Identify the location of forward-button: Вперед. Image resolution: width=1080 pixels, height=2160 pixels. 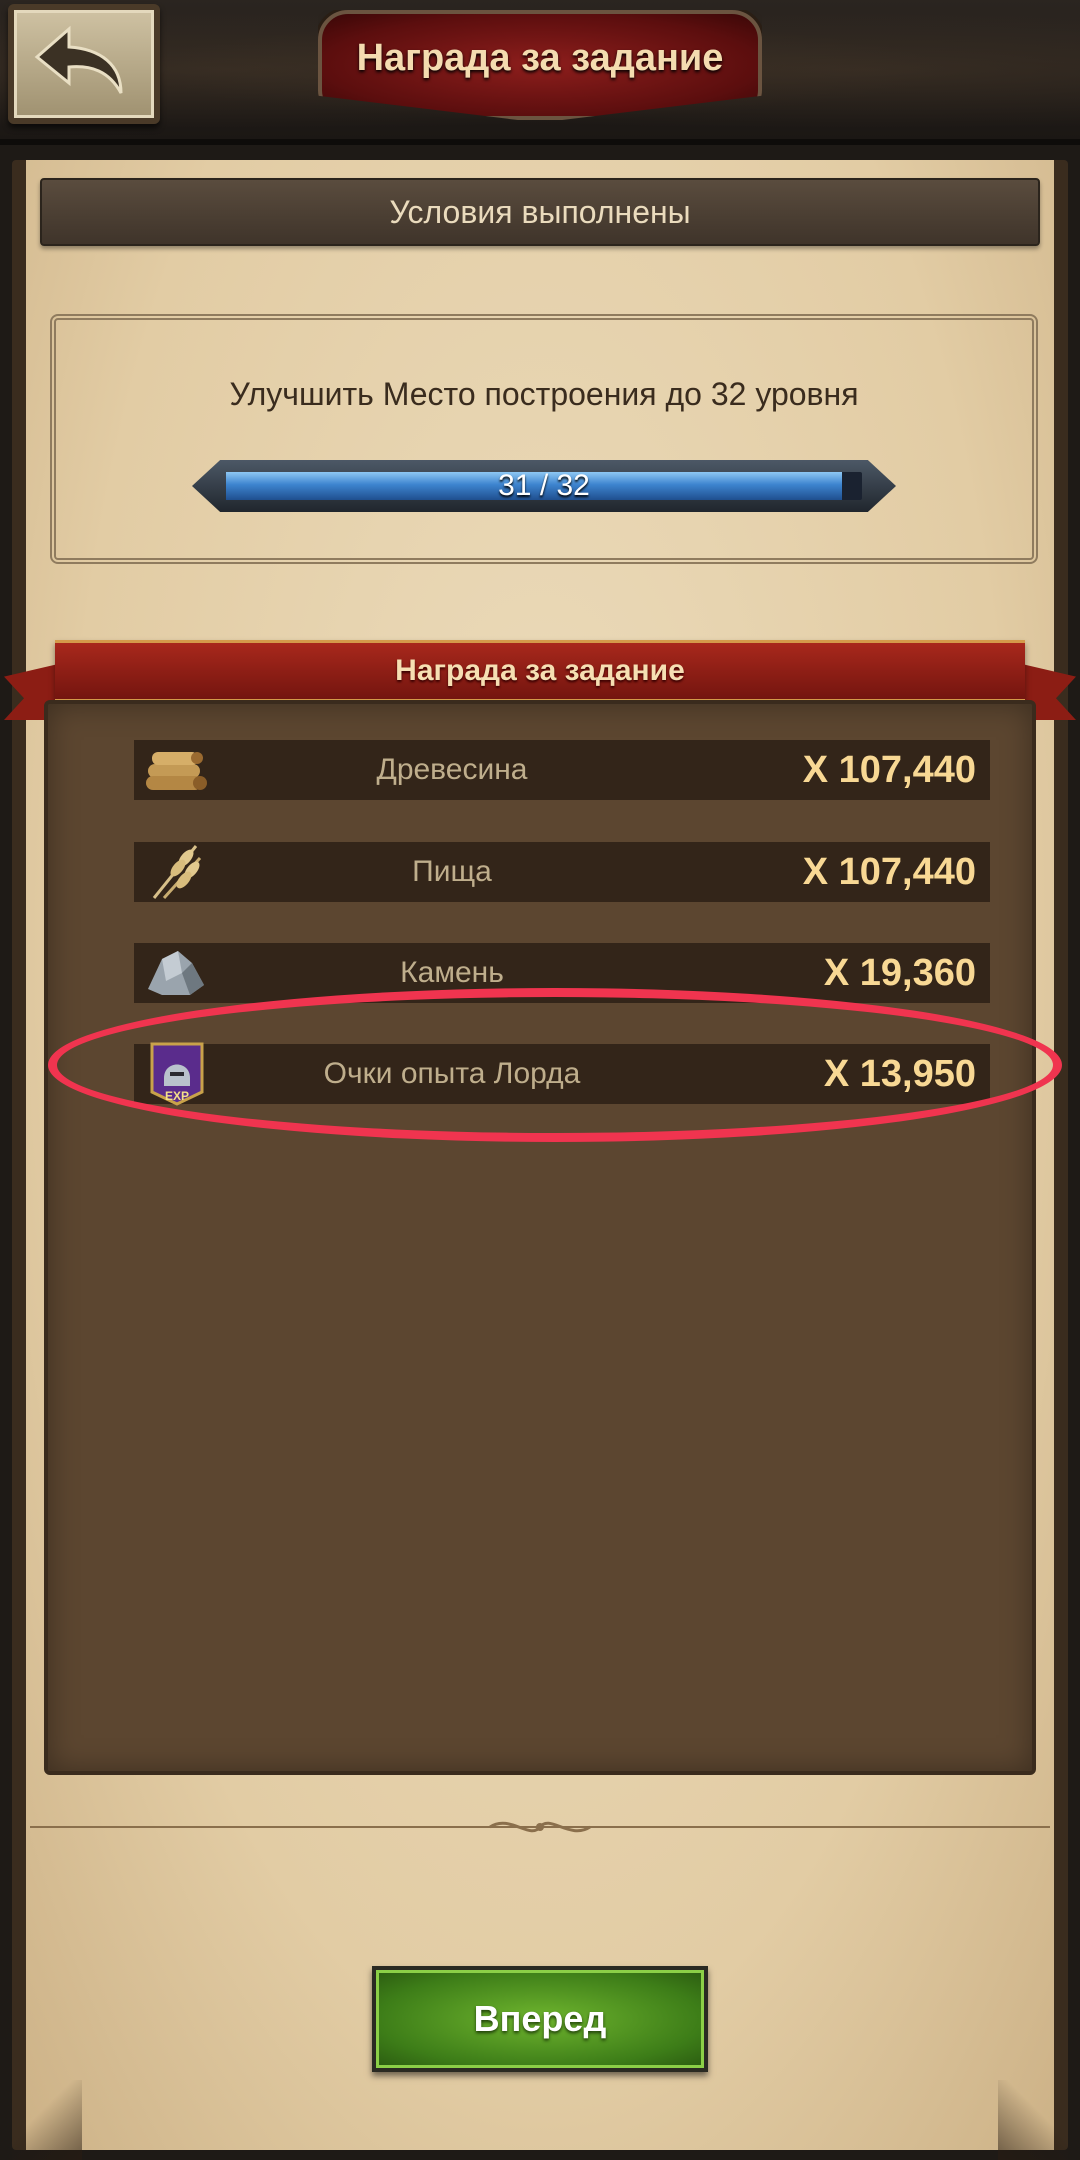
(540, 2019).